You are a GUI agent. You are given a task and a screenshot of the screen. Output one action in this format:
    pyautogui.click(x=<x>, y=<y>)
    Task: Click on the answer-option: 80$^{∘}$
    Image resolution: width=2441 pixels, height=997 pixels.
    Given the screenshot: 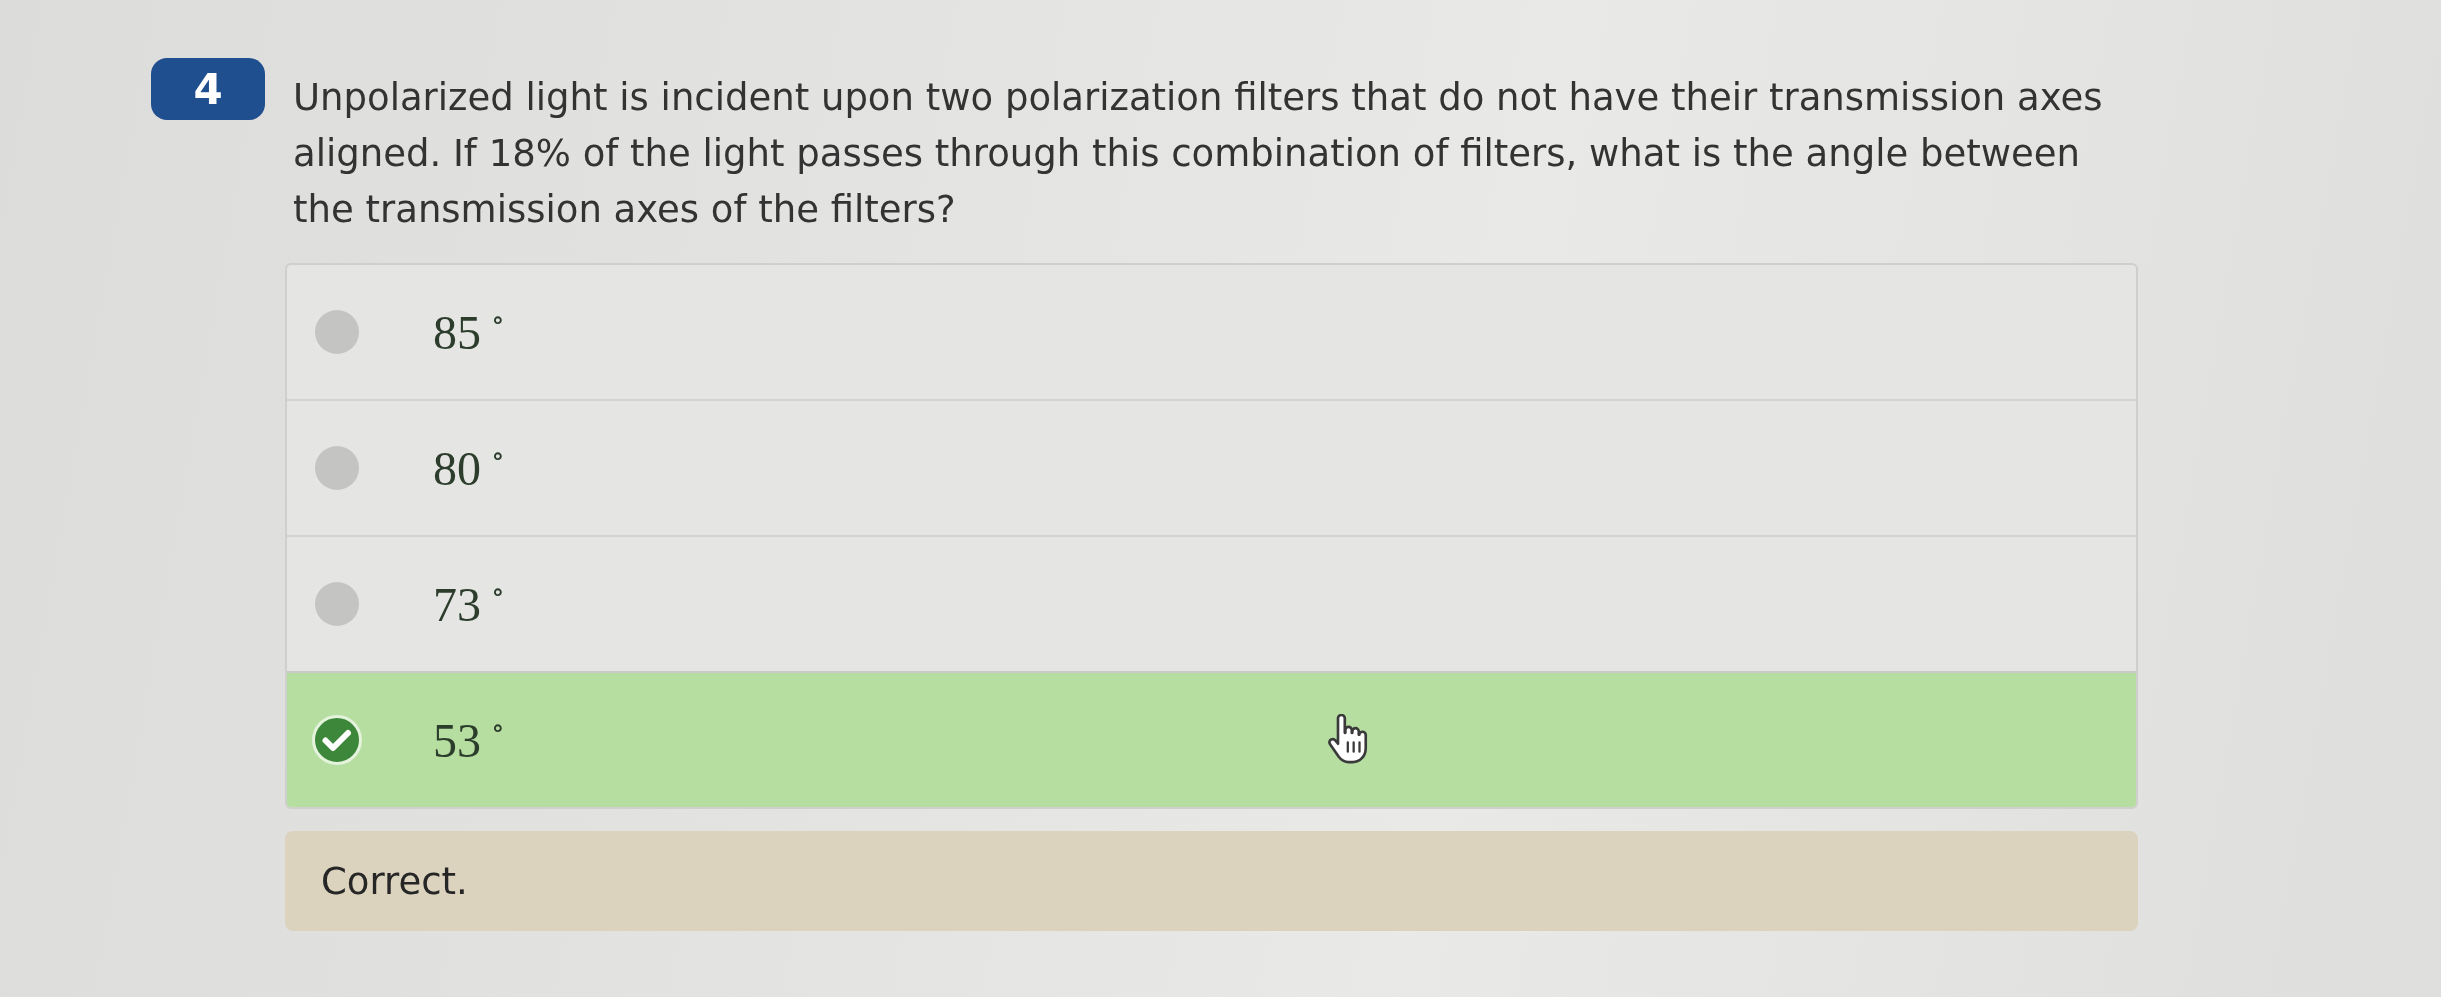 What is the action you would take?
    pyautogui.click(x=1211, y=467)
    